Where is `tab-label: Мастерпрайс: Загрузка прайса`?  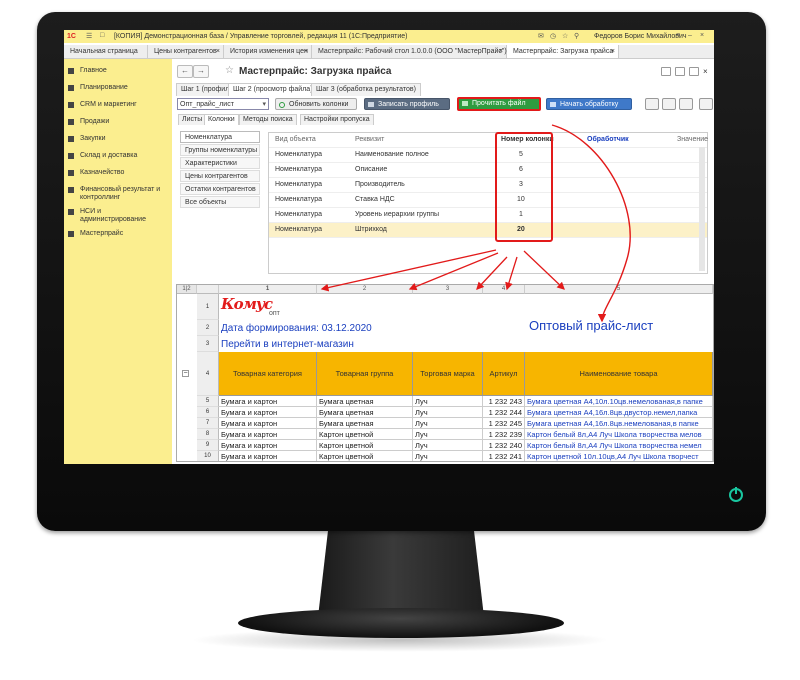 tab-label: Мастерпрайс: Загрузка прайса is located at coordinates (563, 51).